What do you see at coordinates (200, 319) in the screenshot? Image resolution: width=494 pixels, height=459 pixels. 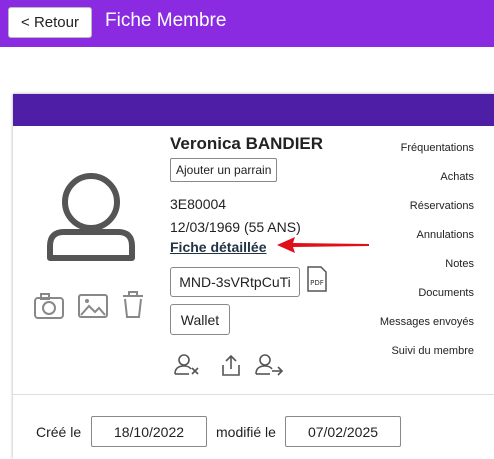 I see `wallet-button: Wallet` at bounding box center [200, 319].